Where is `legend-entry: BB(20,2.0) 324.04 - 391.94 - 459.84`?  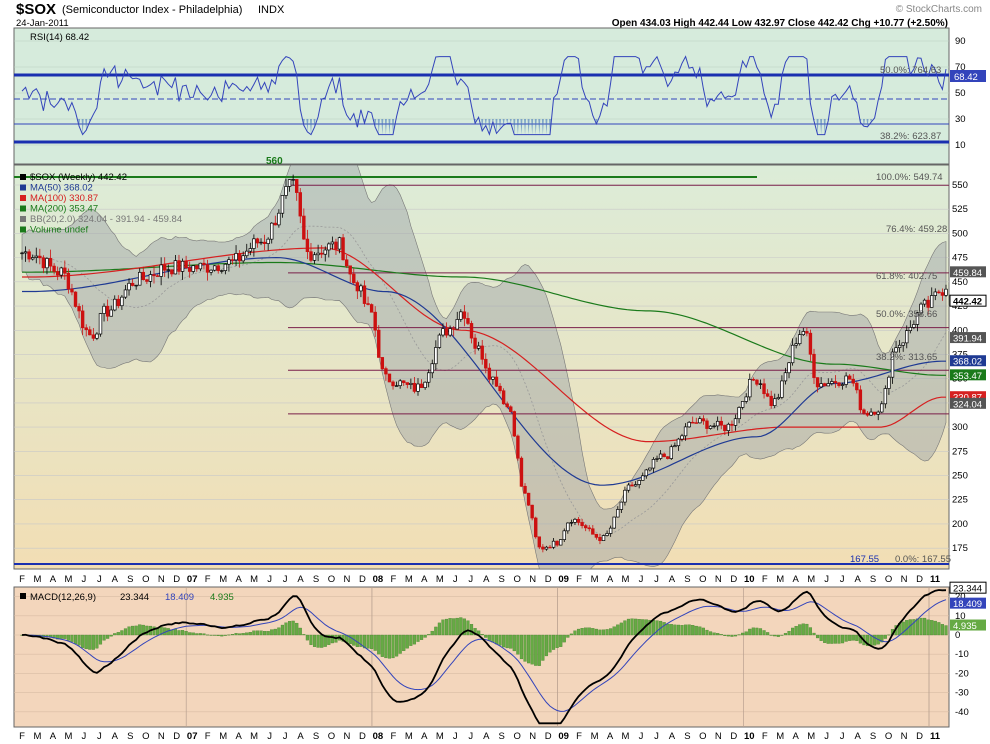
legend-entry: BB(20,2.0) 324.04 - 391.94 - 459.84 is located at coordinates (106, 219).